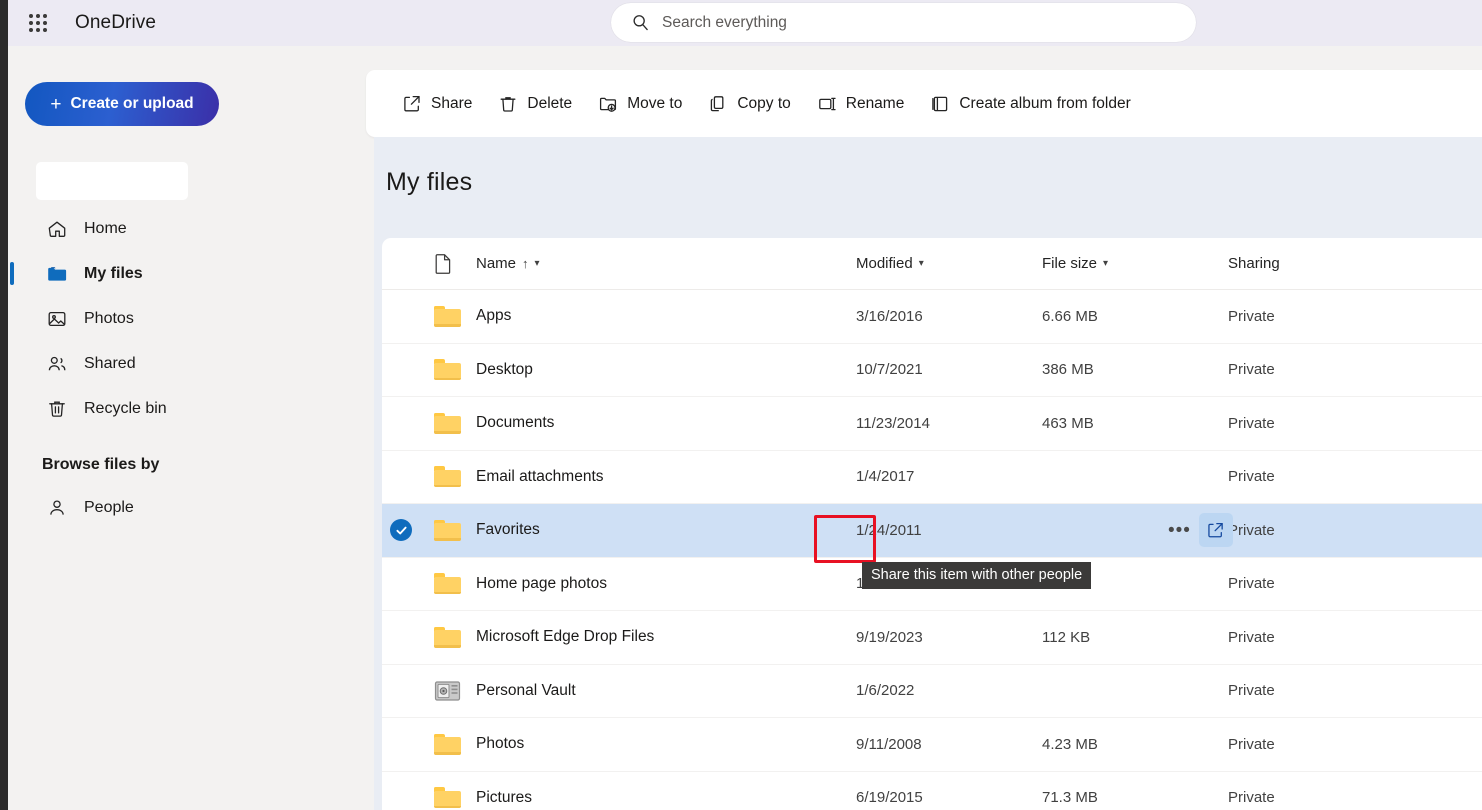 This screenshot has height=810, width=1482. Describe the element at coordinates (191, 228) in the screenshot. I see `sidebar-item-home: Home` at that location.